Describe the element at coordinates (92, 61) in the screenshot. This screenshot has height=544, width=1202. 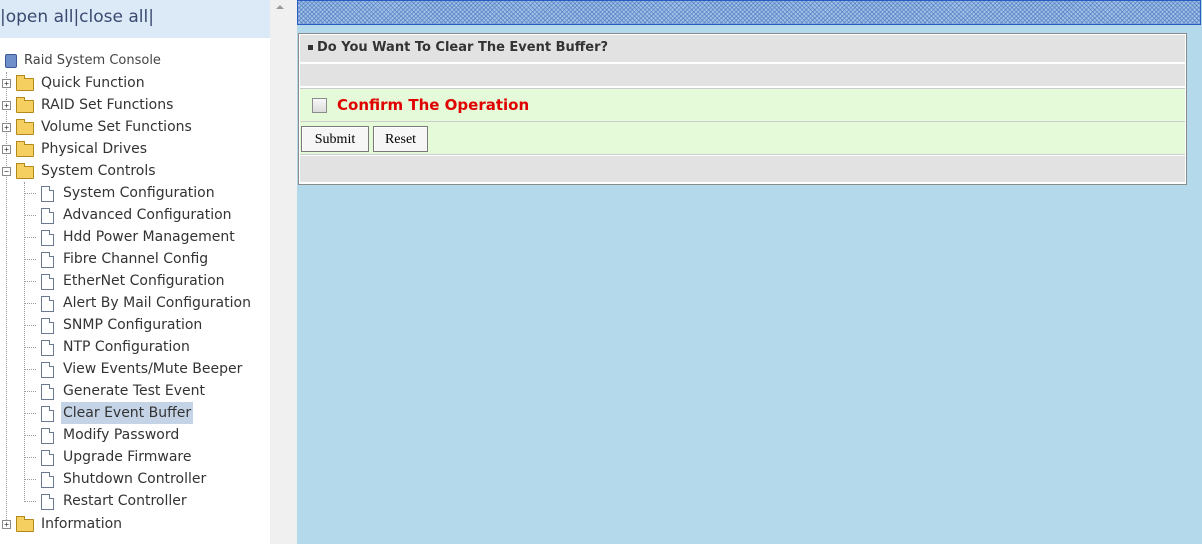
I see `tree-root-label: Raid System Console` at that location.